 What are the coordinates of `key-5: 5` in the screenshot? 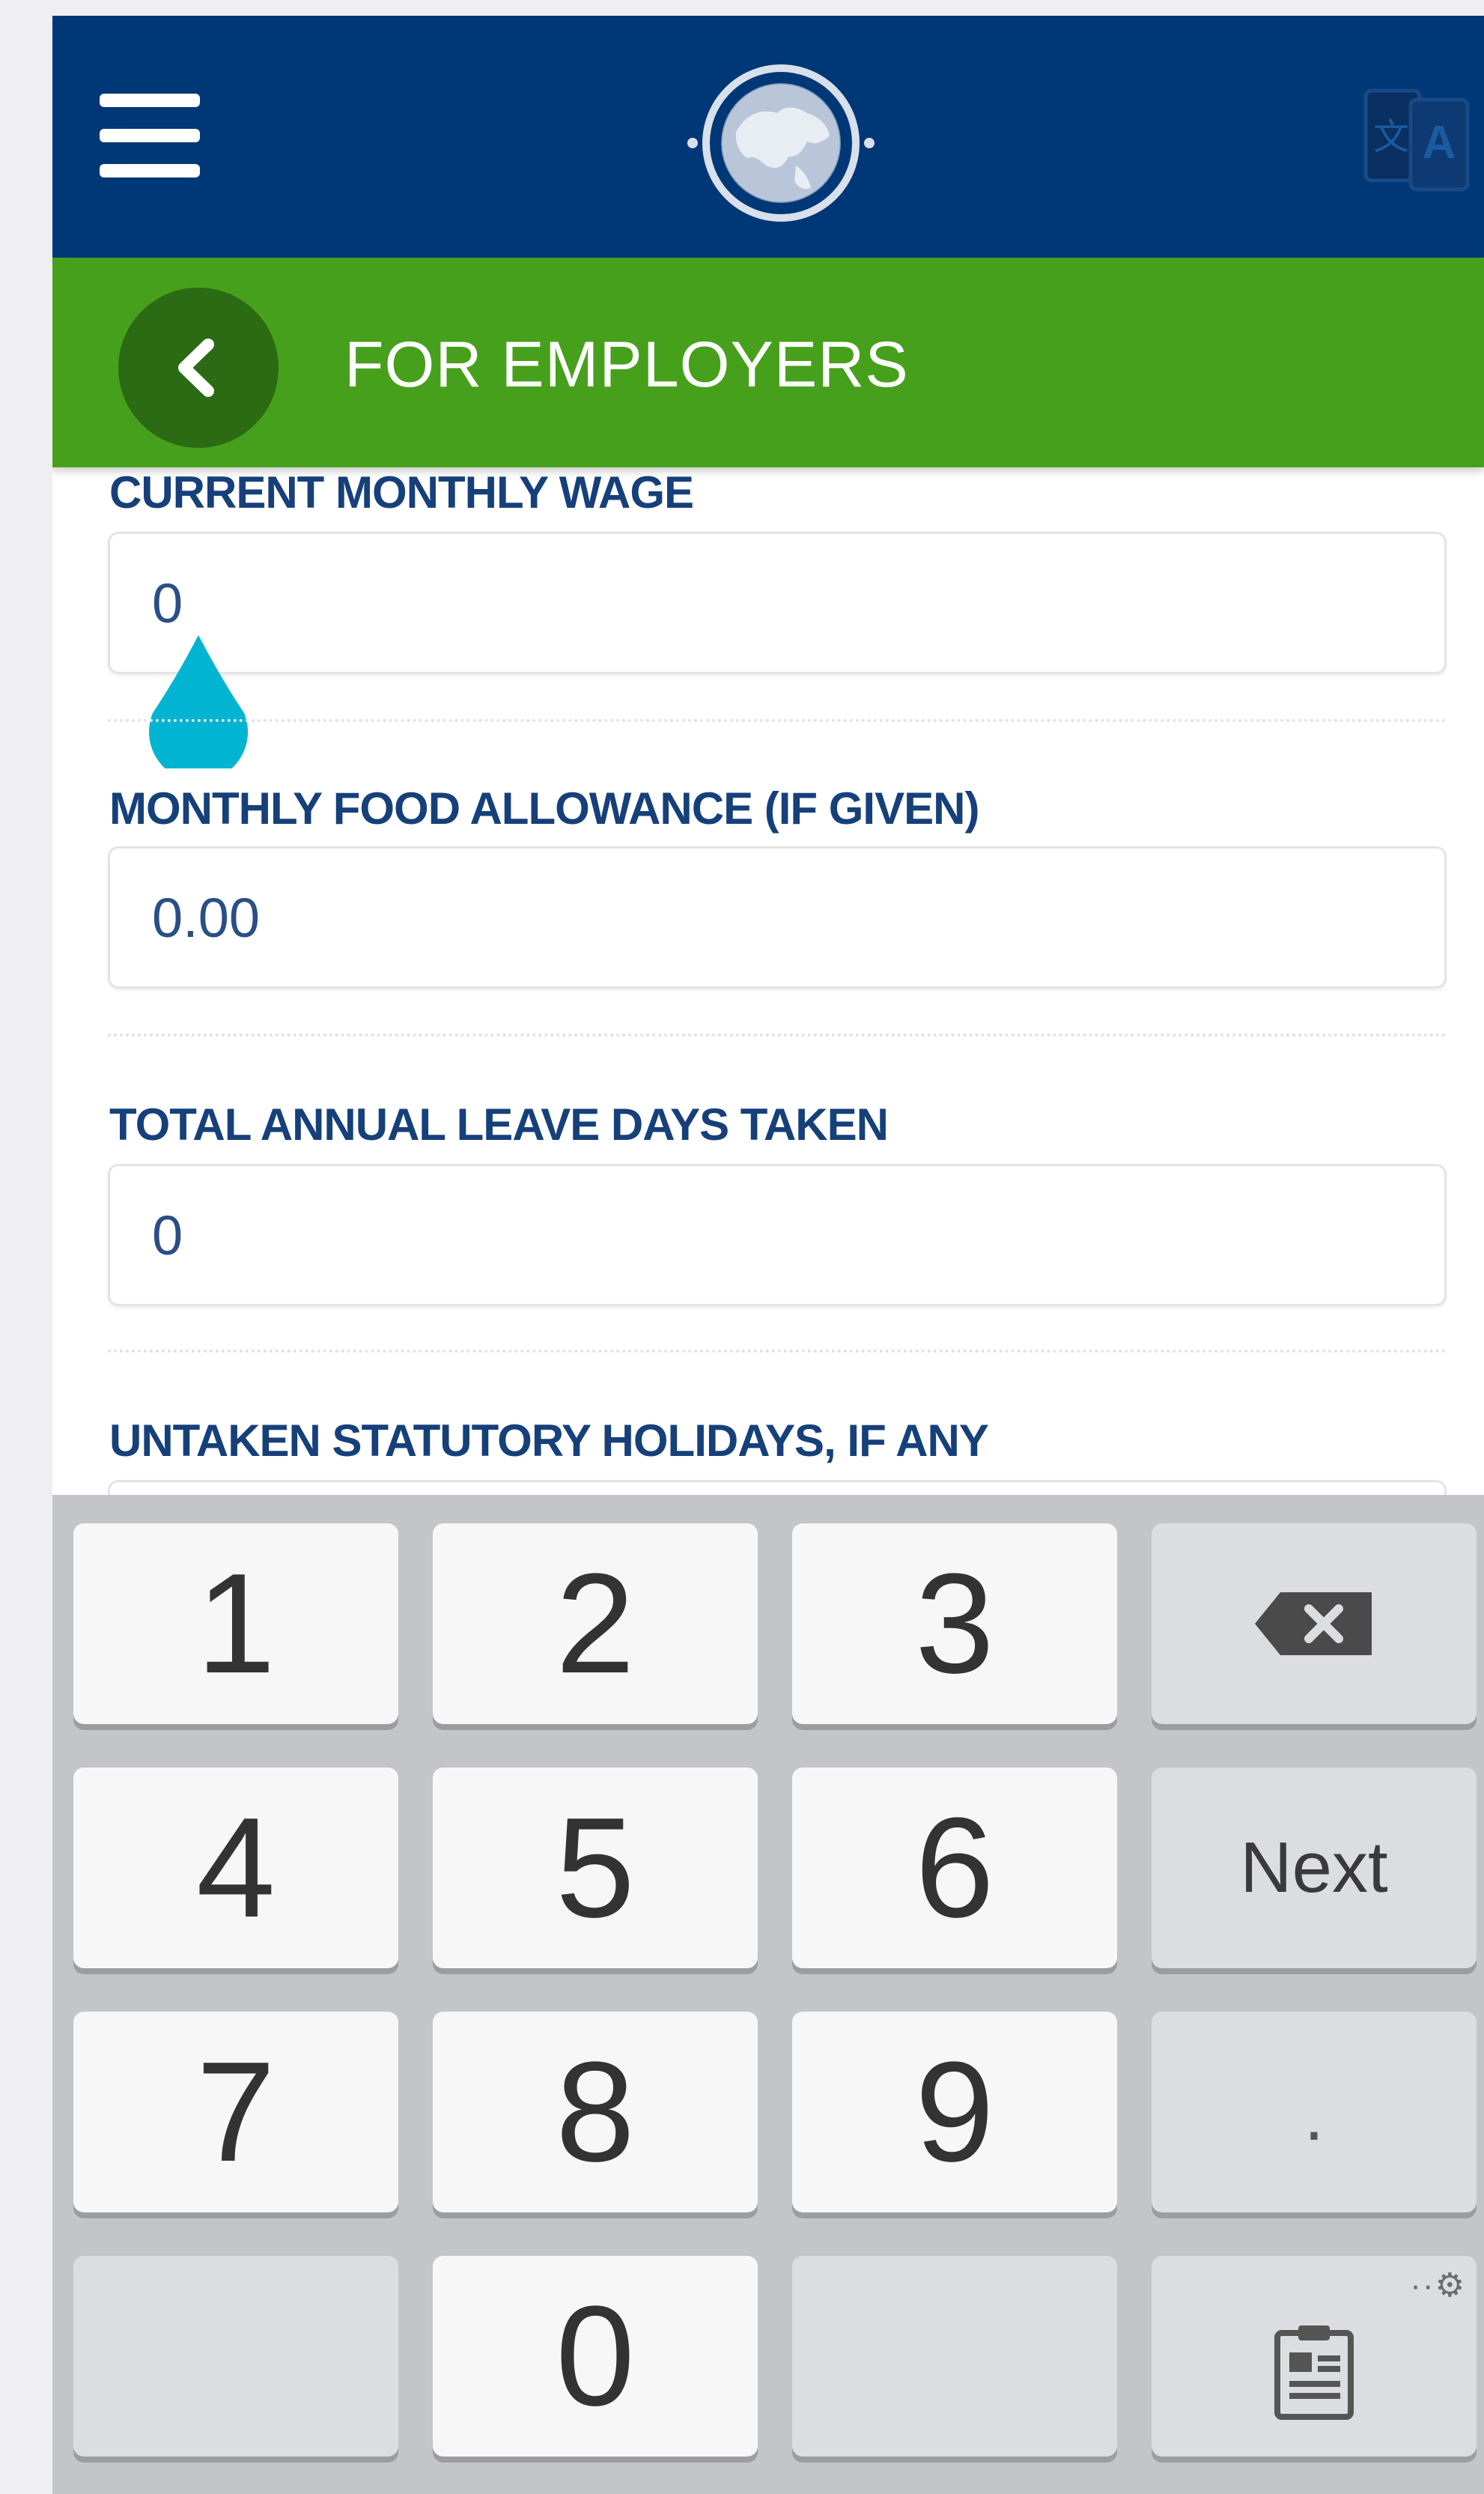 It's located at (595, 1868).